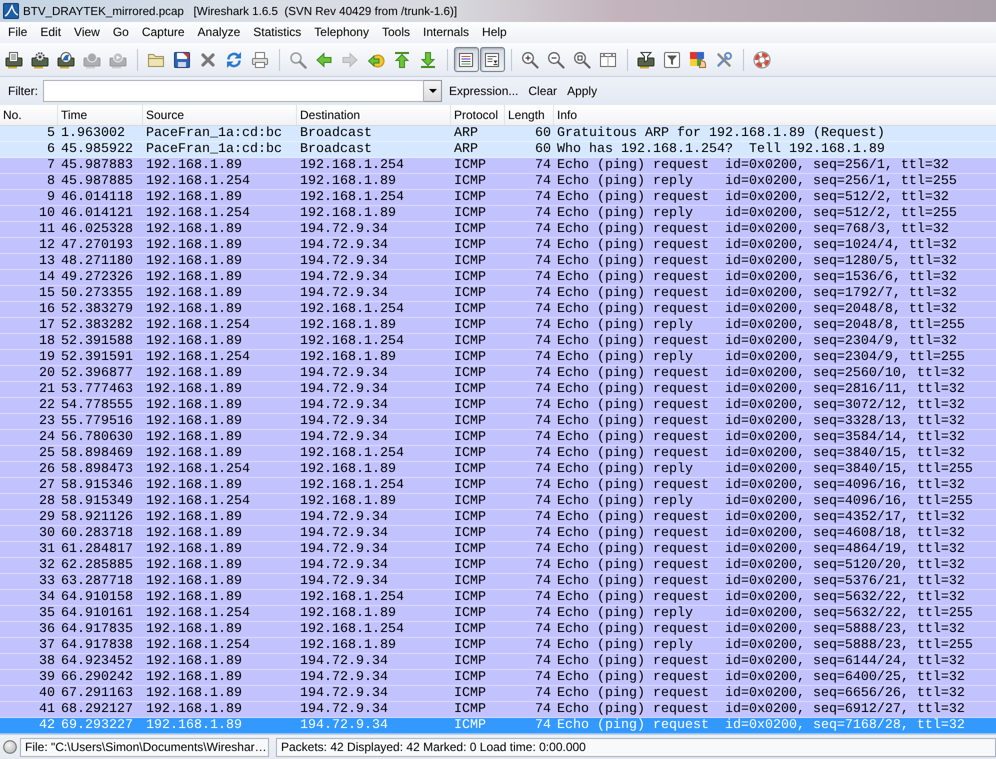 Image resolution: width=996 pixels, height=759 pixels. Describe the element at coordinates (498, 694) in the screenshot. I see `packet-row: 40 67.291163 192.168.1.89 194.72.9.34 ICMP 74 Echo (ping) request id=0x0200, seq=6656/26, ttl=32` at that location.